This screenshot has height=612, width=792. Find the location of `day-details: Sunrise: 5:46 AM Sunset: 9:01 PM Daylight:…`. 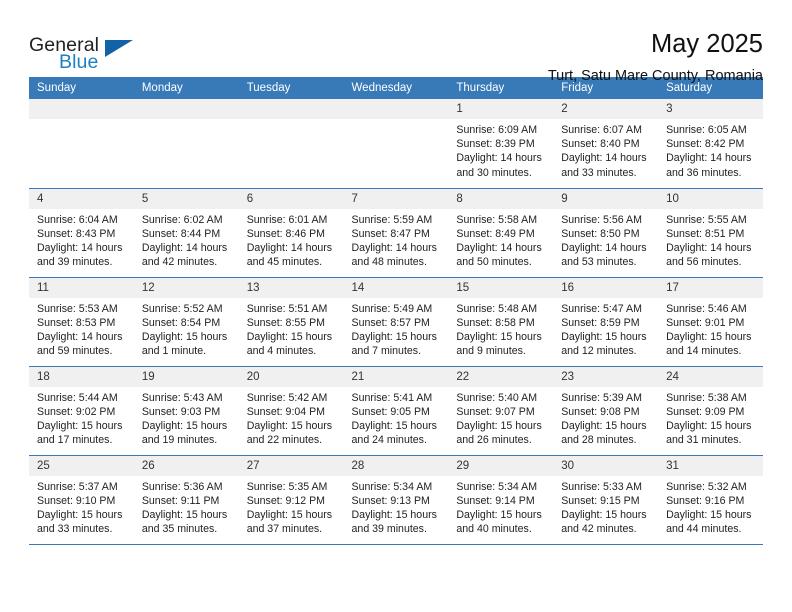

day-details: Sunrise: 5:46 AM Sunset: 9:01 PM Daylight:… is located at coordinates (710, 328).